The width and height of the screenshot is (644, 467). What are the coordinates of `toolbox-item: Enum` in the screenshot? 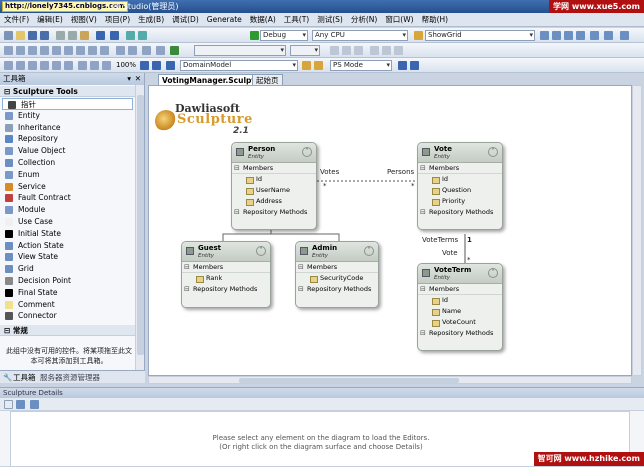 It's located at (67, 175).